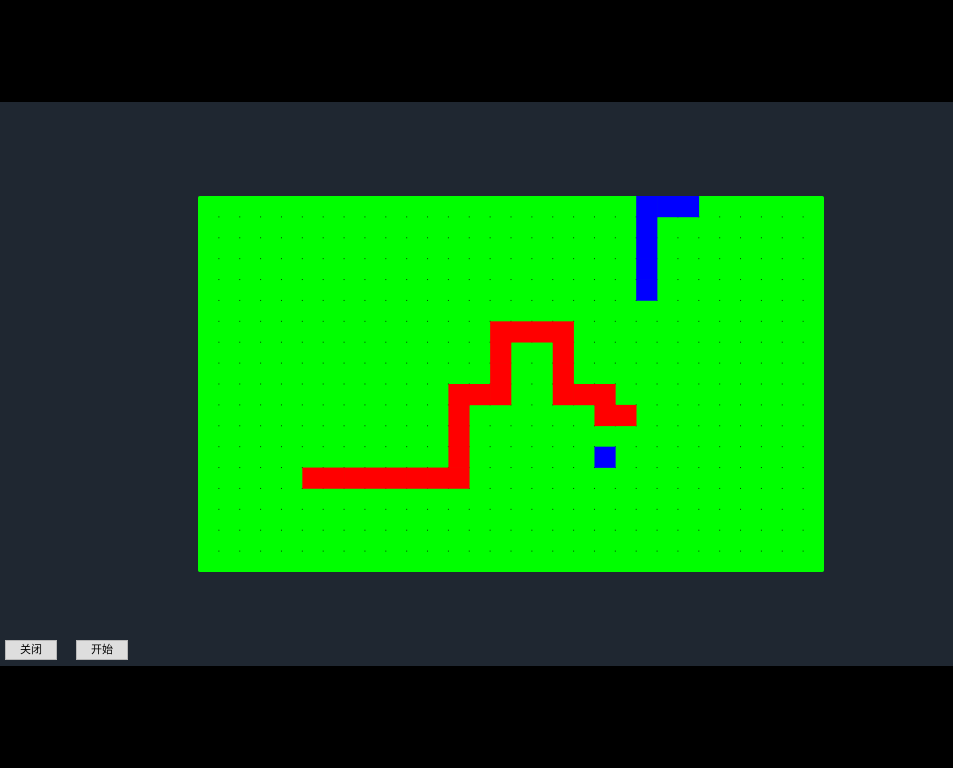 This screenshot has height=768, width=953. What do you see at coordinates (102, 650) in the screenshot?
I see `start-button: 开始` at bounding box center [102, 650].